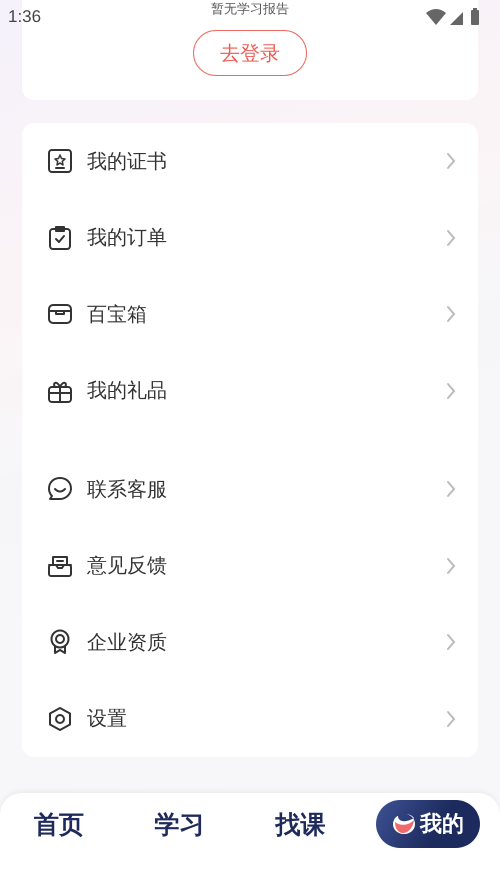 Image resolution: width=500 pixels, height=889 pixels. I want to click on menu-item: 我的证书, so click(250, 161).